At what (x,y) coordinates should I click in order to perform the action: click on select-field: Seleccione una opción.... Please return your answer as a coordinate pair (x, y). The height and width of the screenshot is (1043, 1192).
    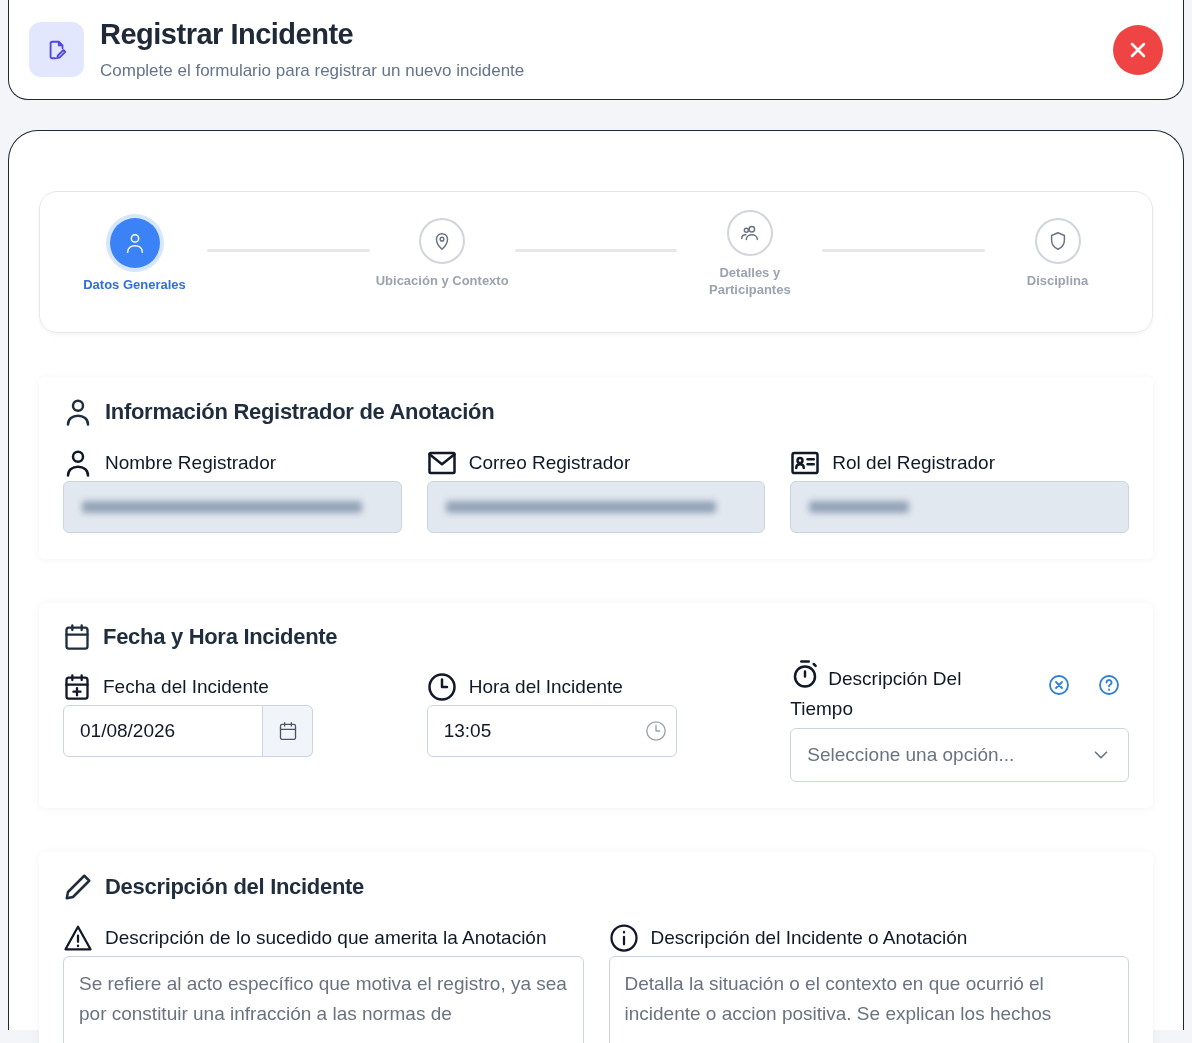
    Looking at the image, I should click on (959, 755).